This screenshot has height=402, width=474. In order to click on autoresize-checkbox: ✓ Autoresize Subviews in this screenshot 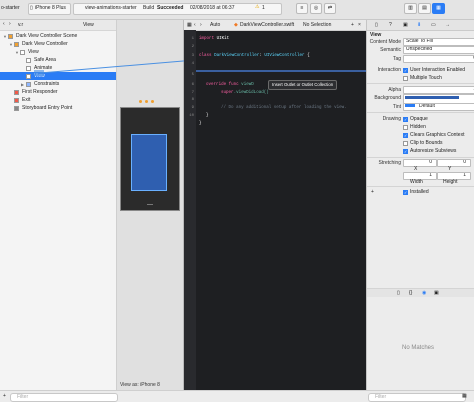, I will do `click(429, 151)`.